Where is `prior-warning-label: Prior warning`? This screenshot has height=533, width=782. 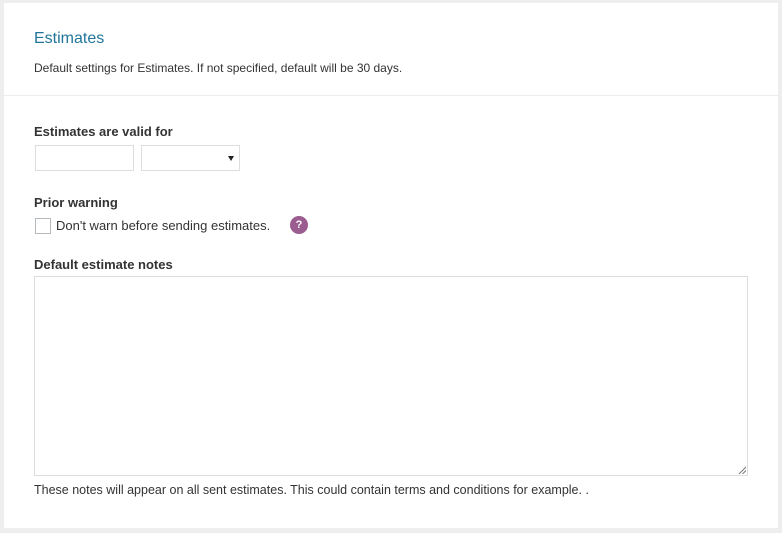 prior-warning-label: Prior warning is located at coordinates (76, 202).